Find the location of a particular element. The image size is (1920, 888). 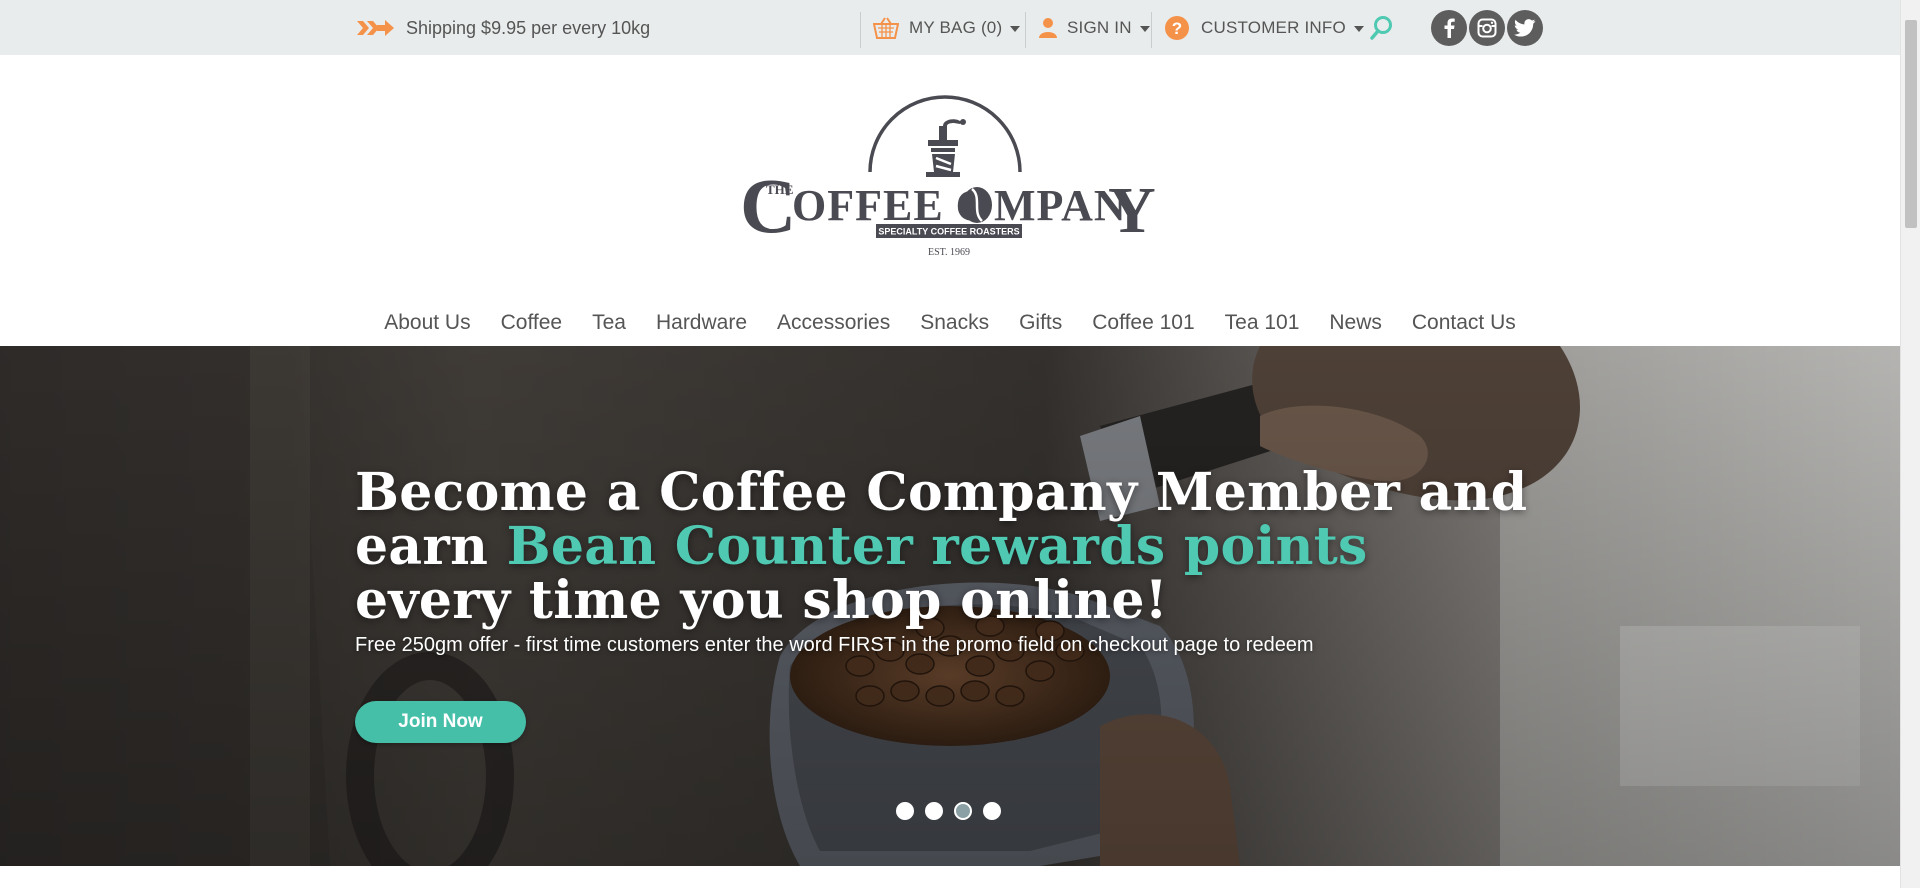

facebook-link is located at coordinates (1449, 28).